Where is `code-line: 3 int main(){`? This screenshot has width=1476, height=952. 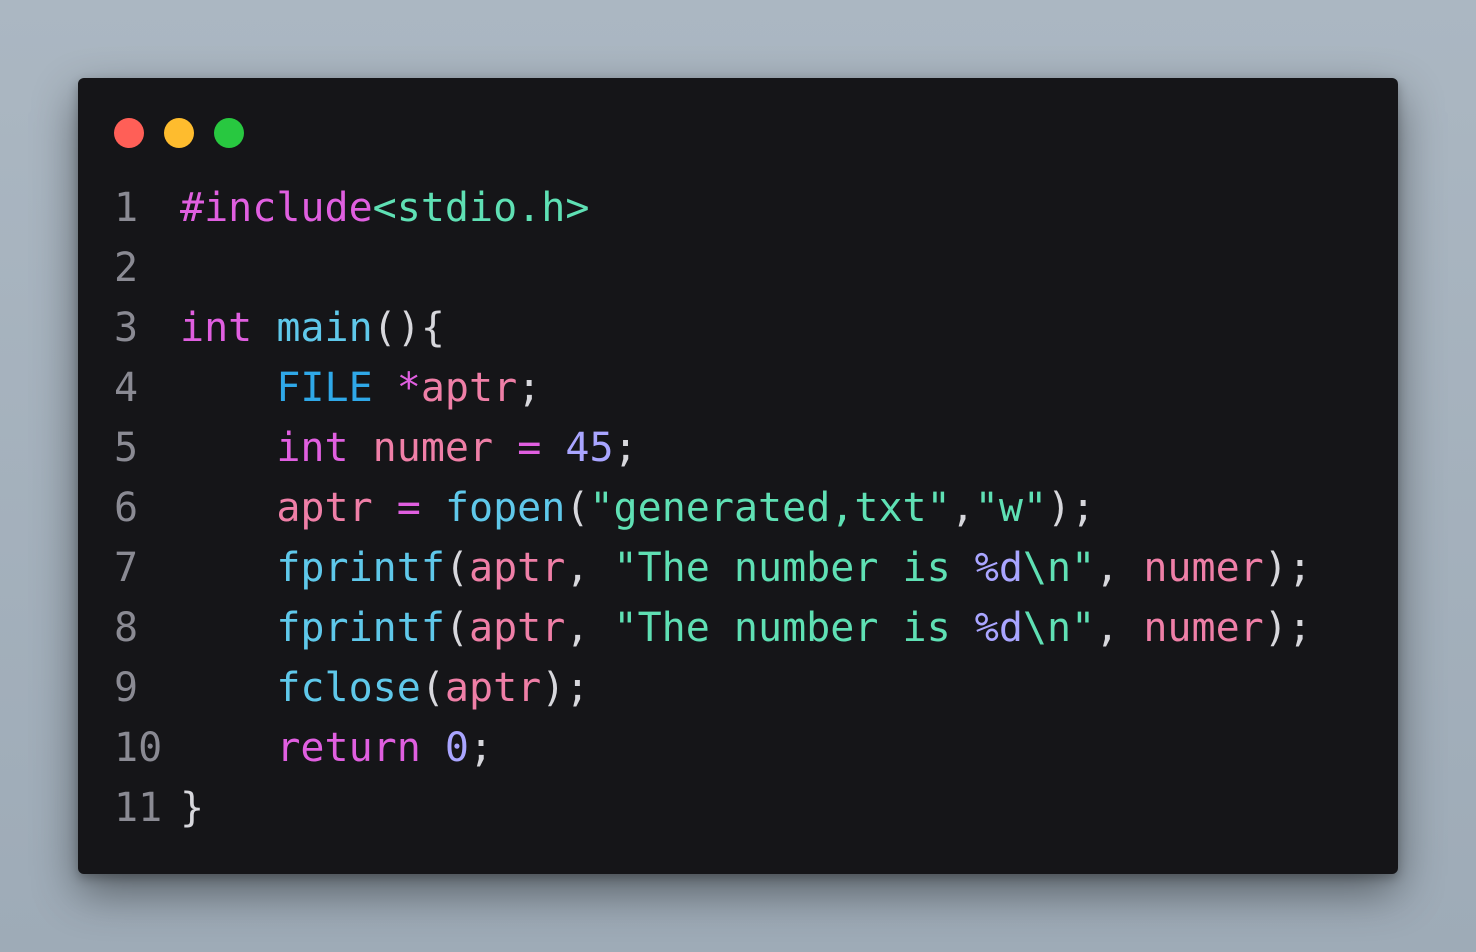
code-line: 3 int main(){ is located at coordinates (738, 328).